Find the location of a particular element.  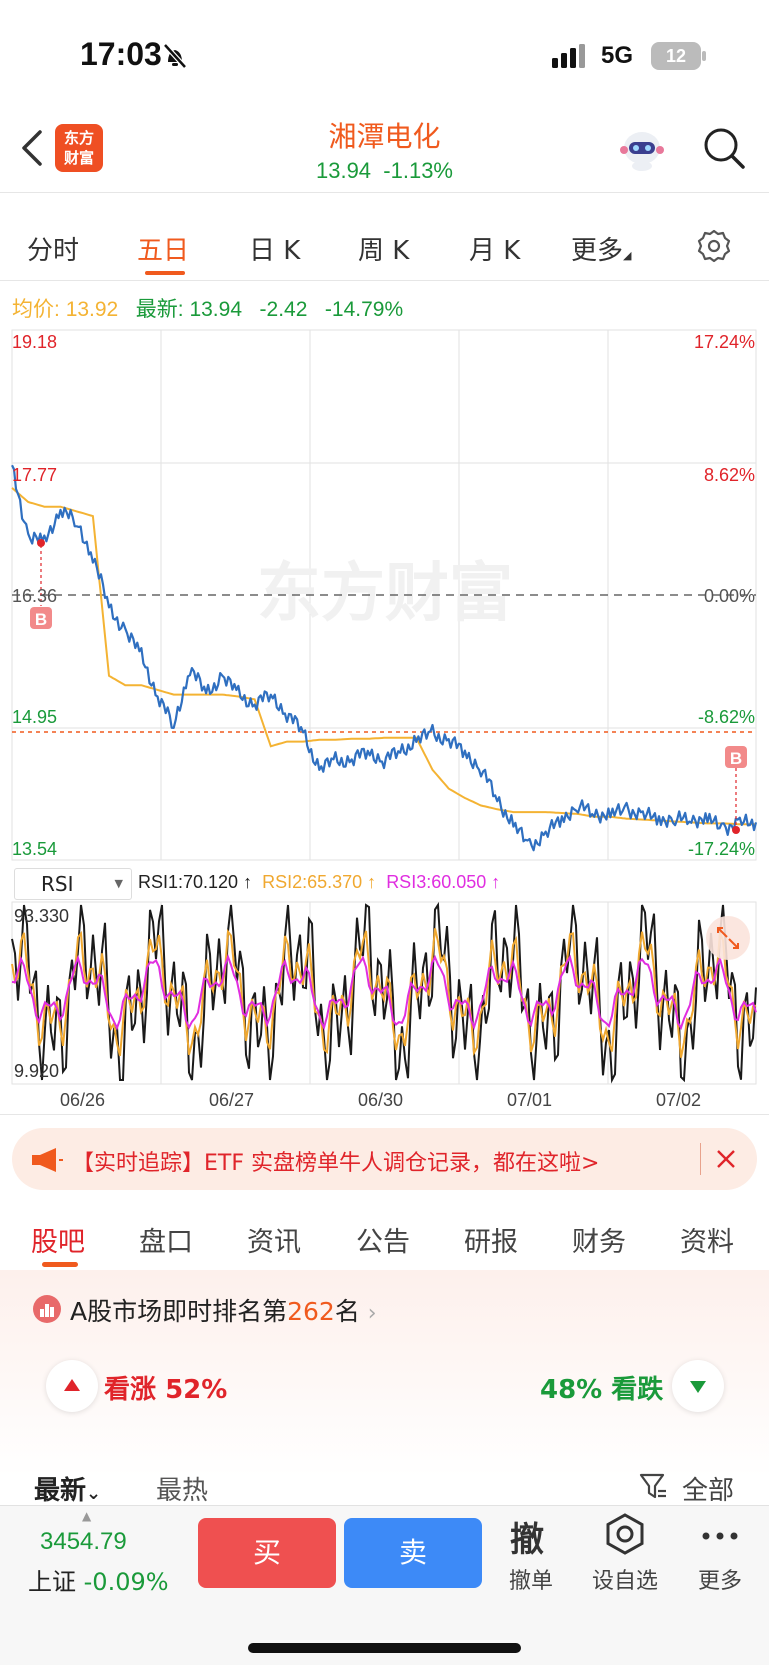

close-icon is located at coordinates (726, 1161).